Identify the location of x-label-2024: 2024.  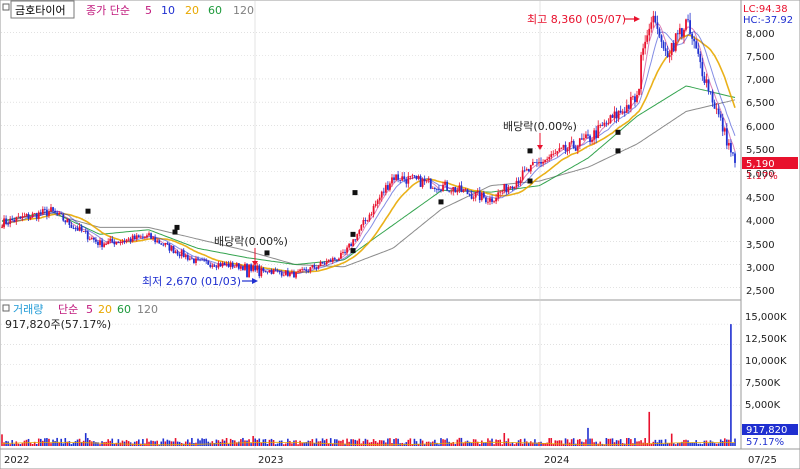
(556, 460).